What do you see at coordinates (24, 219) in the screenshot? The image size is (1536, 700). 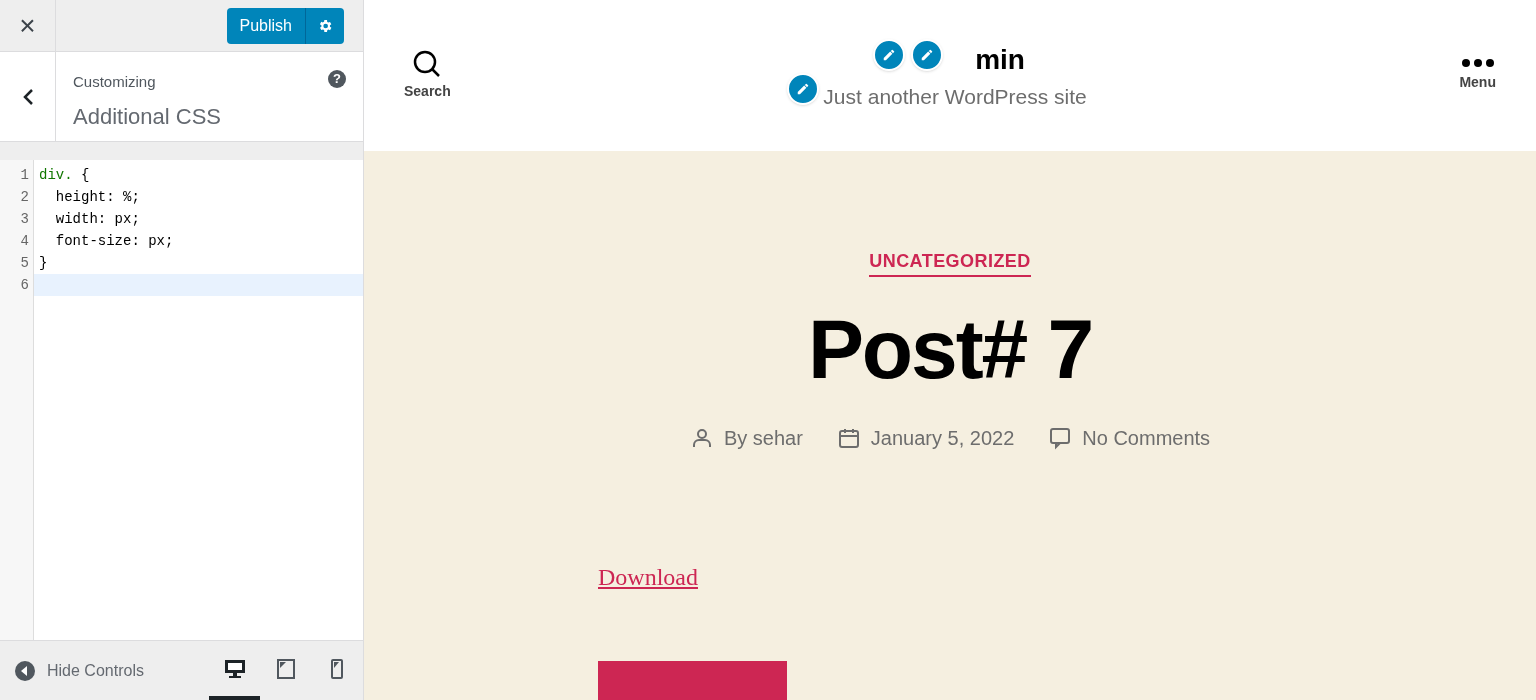 I see `line-number: 3` at bounding box center [24, 219].